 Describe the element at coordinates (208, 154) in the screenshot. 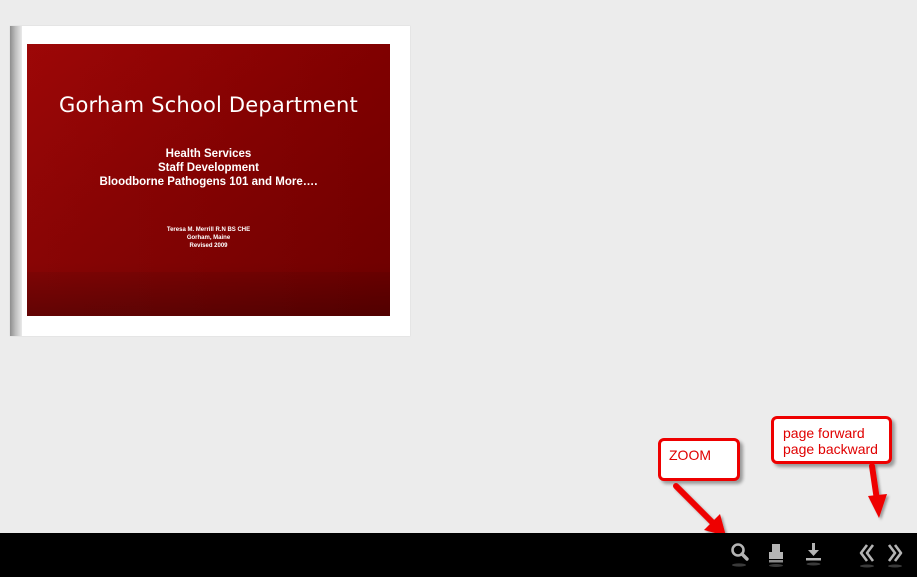

I see `slide-subtitle-line: Health Services` at that location.